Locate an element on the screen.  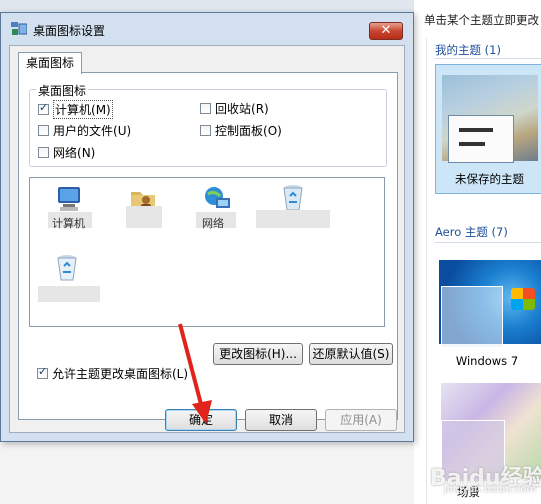
checkbox-label: 回收站 is located at coordinates (233, 109).